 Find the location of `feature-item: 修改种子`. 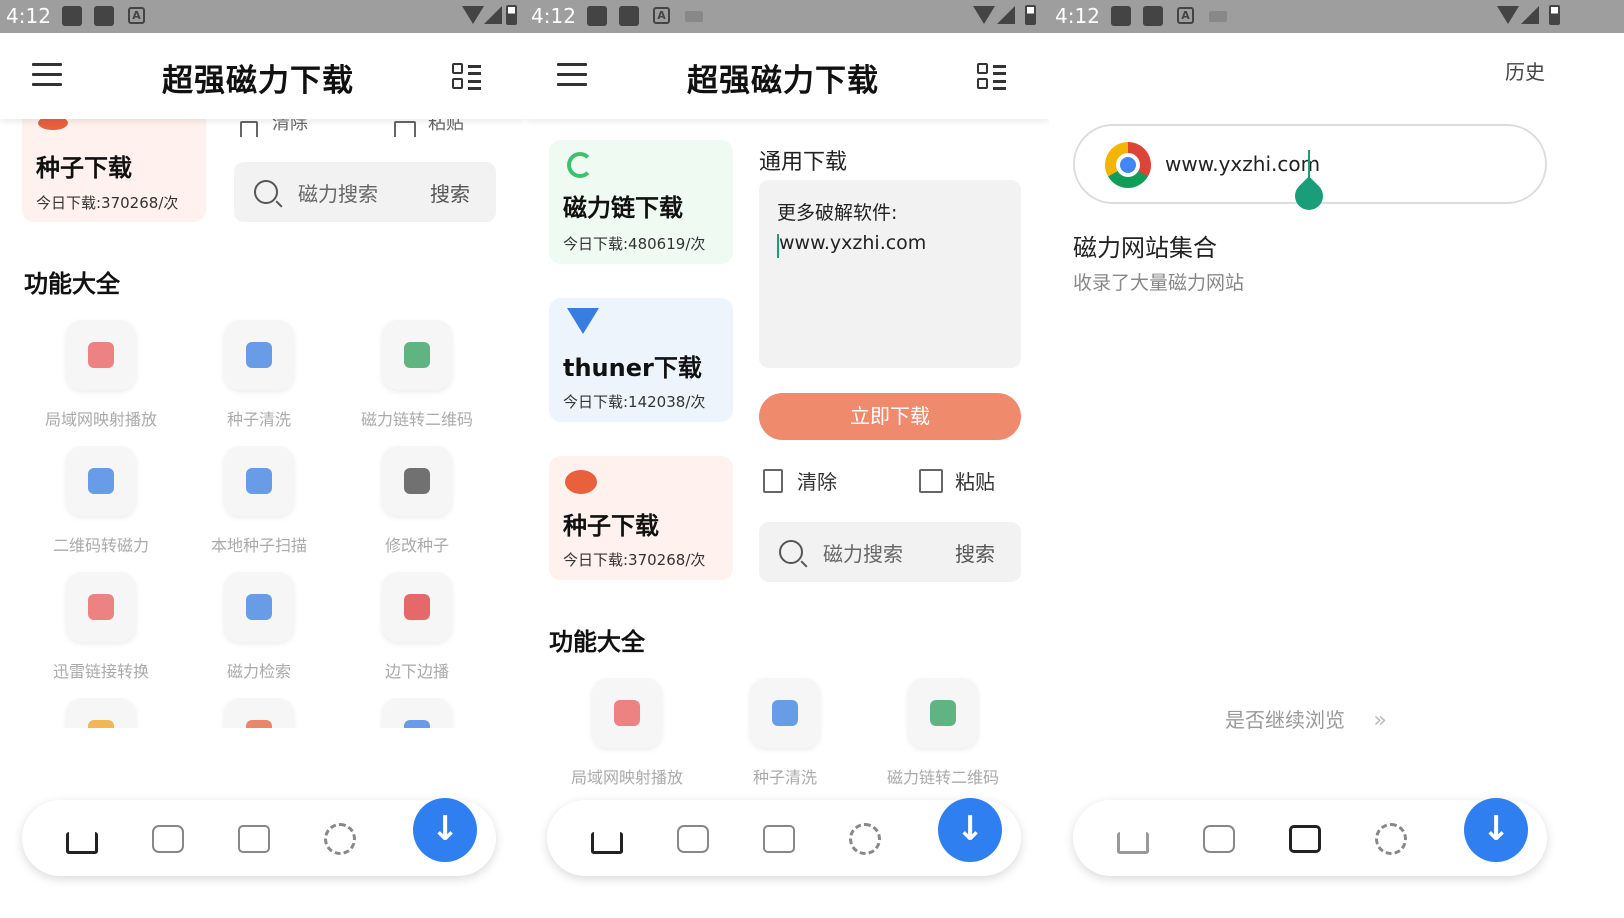

feature-item: 修改种子 is located at coordinates (417, 501).